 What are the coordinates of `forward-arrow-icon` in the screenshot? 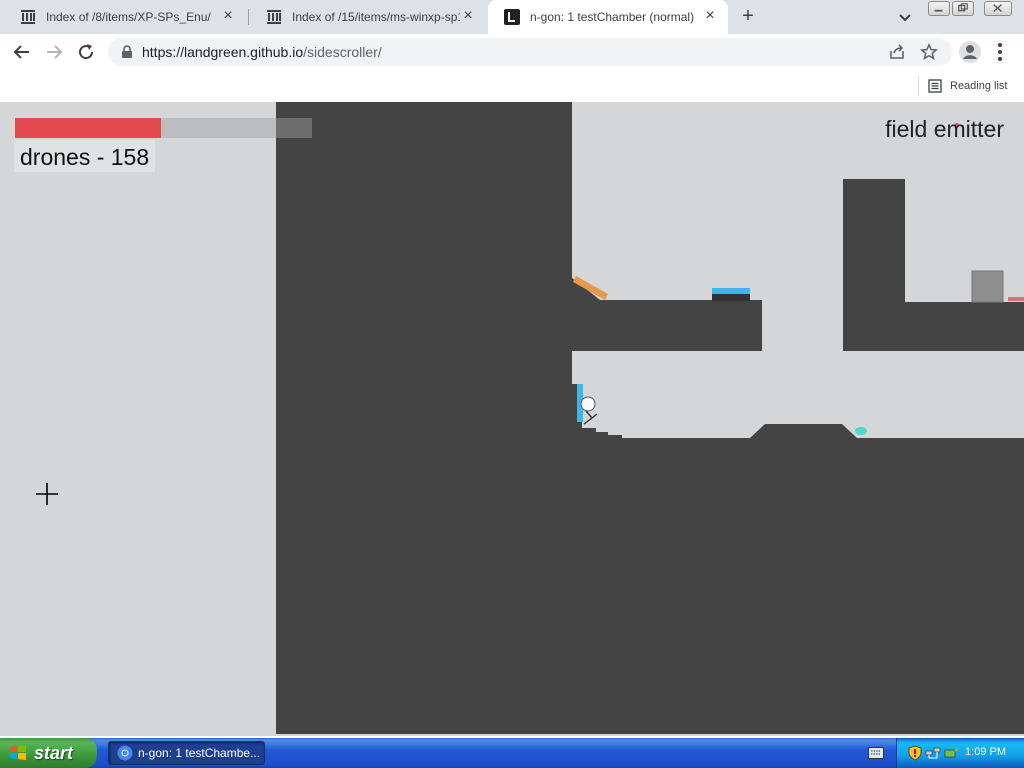 It's located at (54, 52).